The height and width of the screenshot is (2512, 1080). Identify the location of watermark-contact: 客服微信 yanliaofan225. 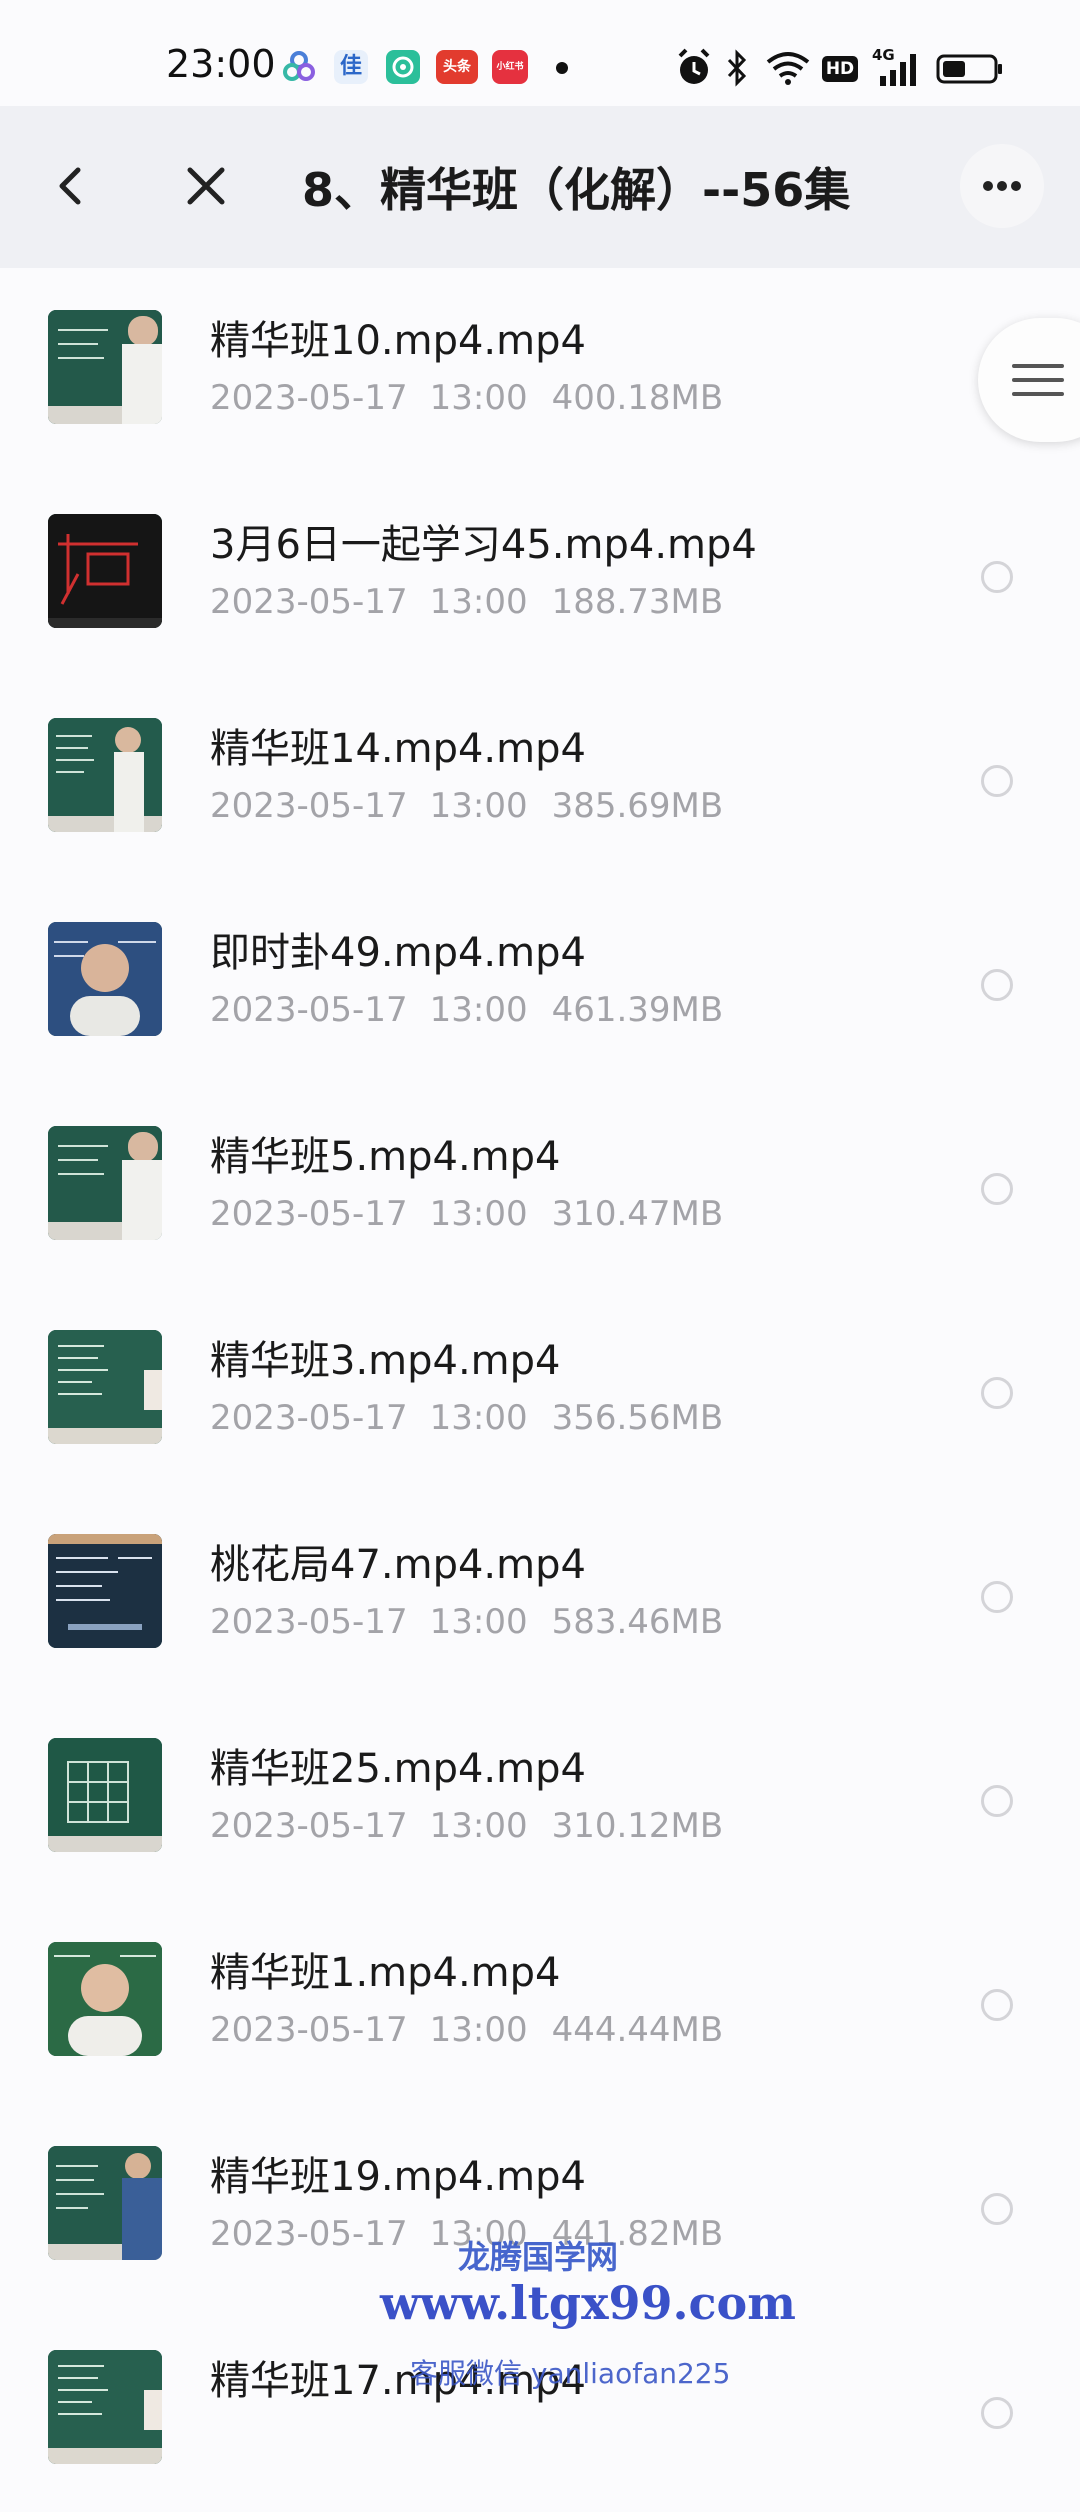
(570, 2373).